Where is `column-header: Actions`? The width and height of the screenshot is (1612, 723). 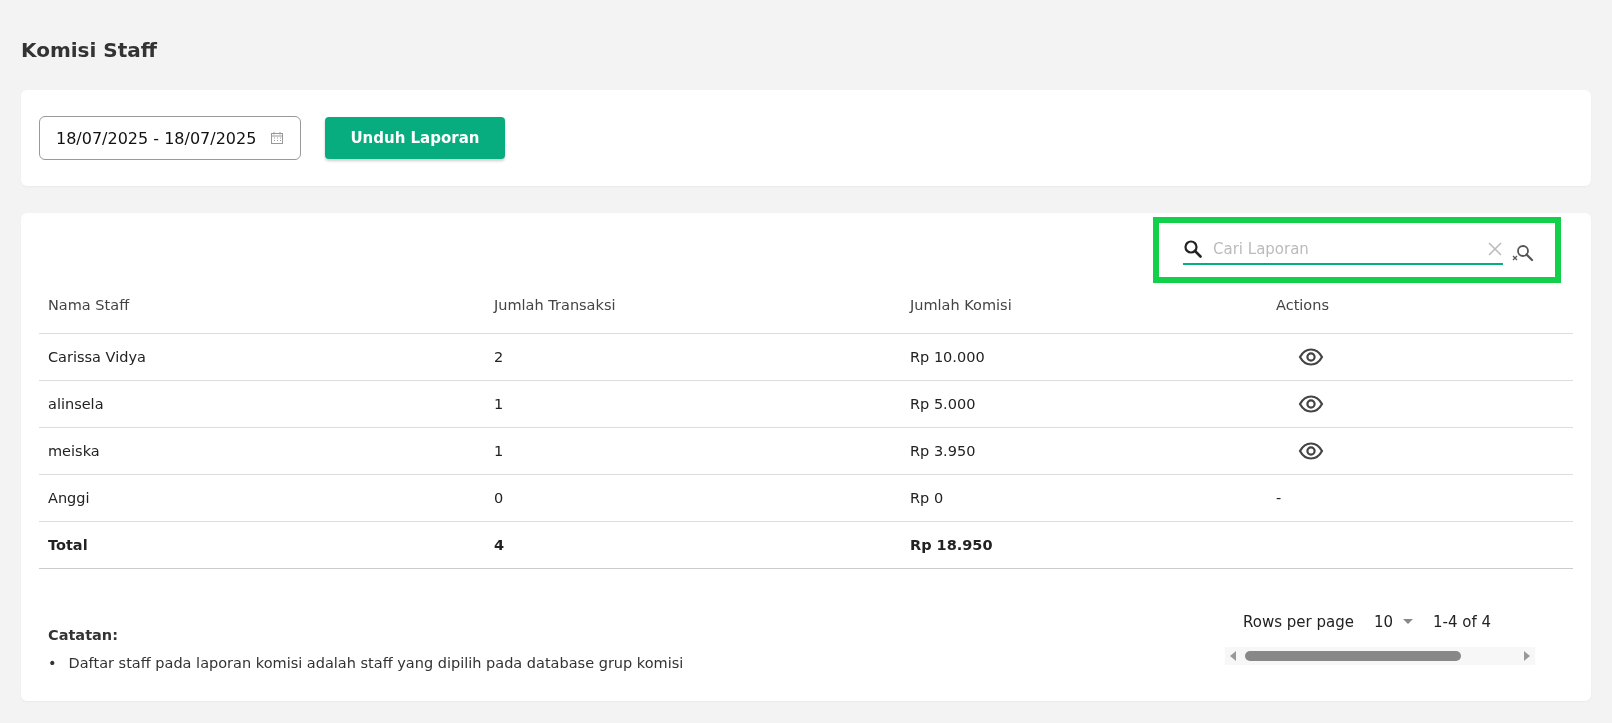
column-header: Actions is located at coordinates (1303, 305).